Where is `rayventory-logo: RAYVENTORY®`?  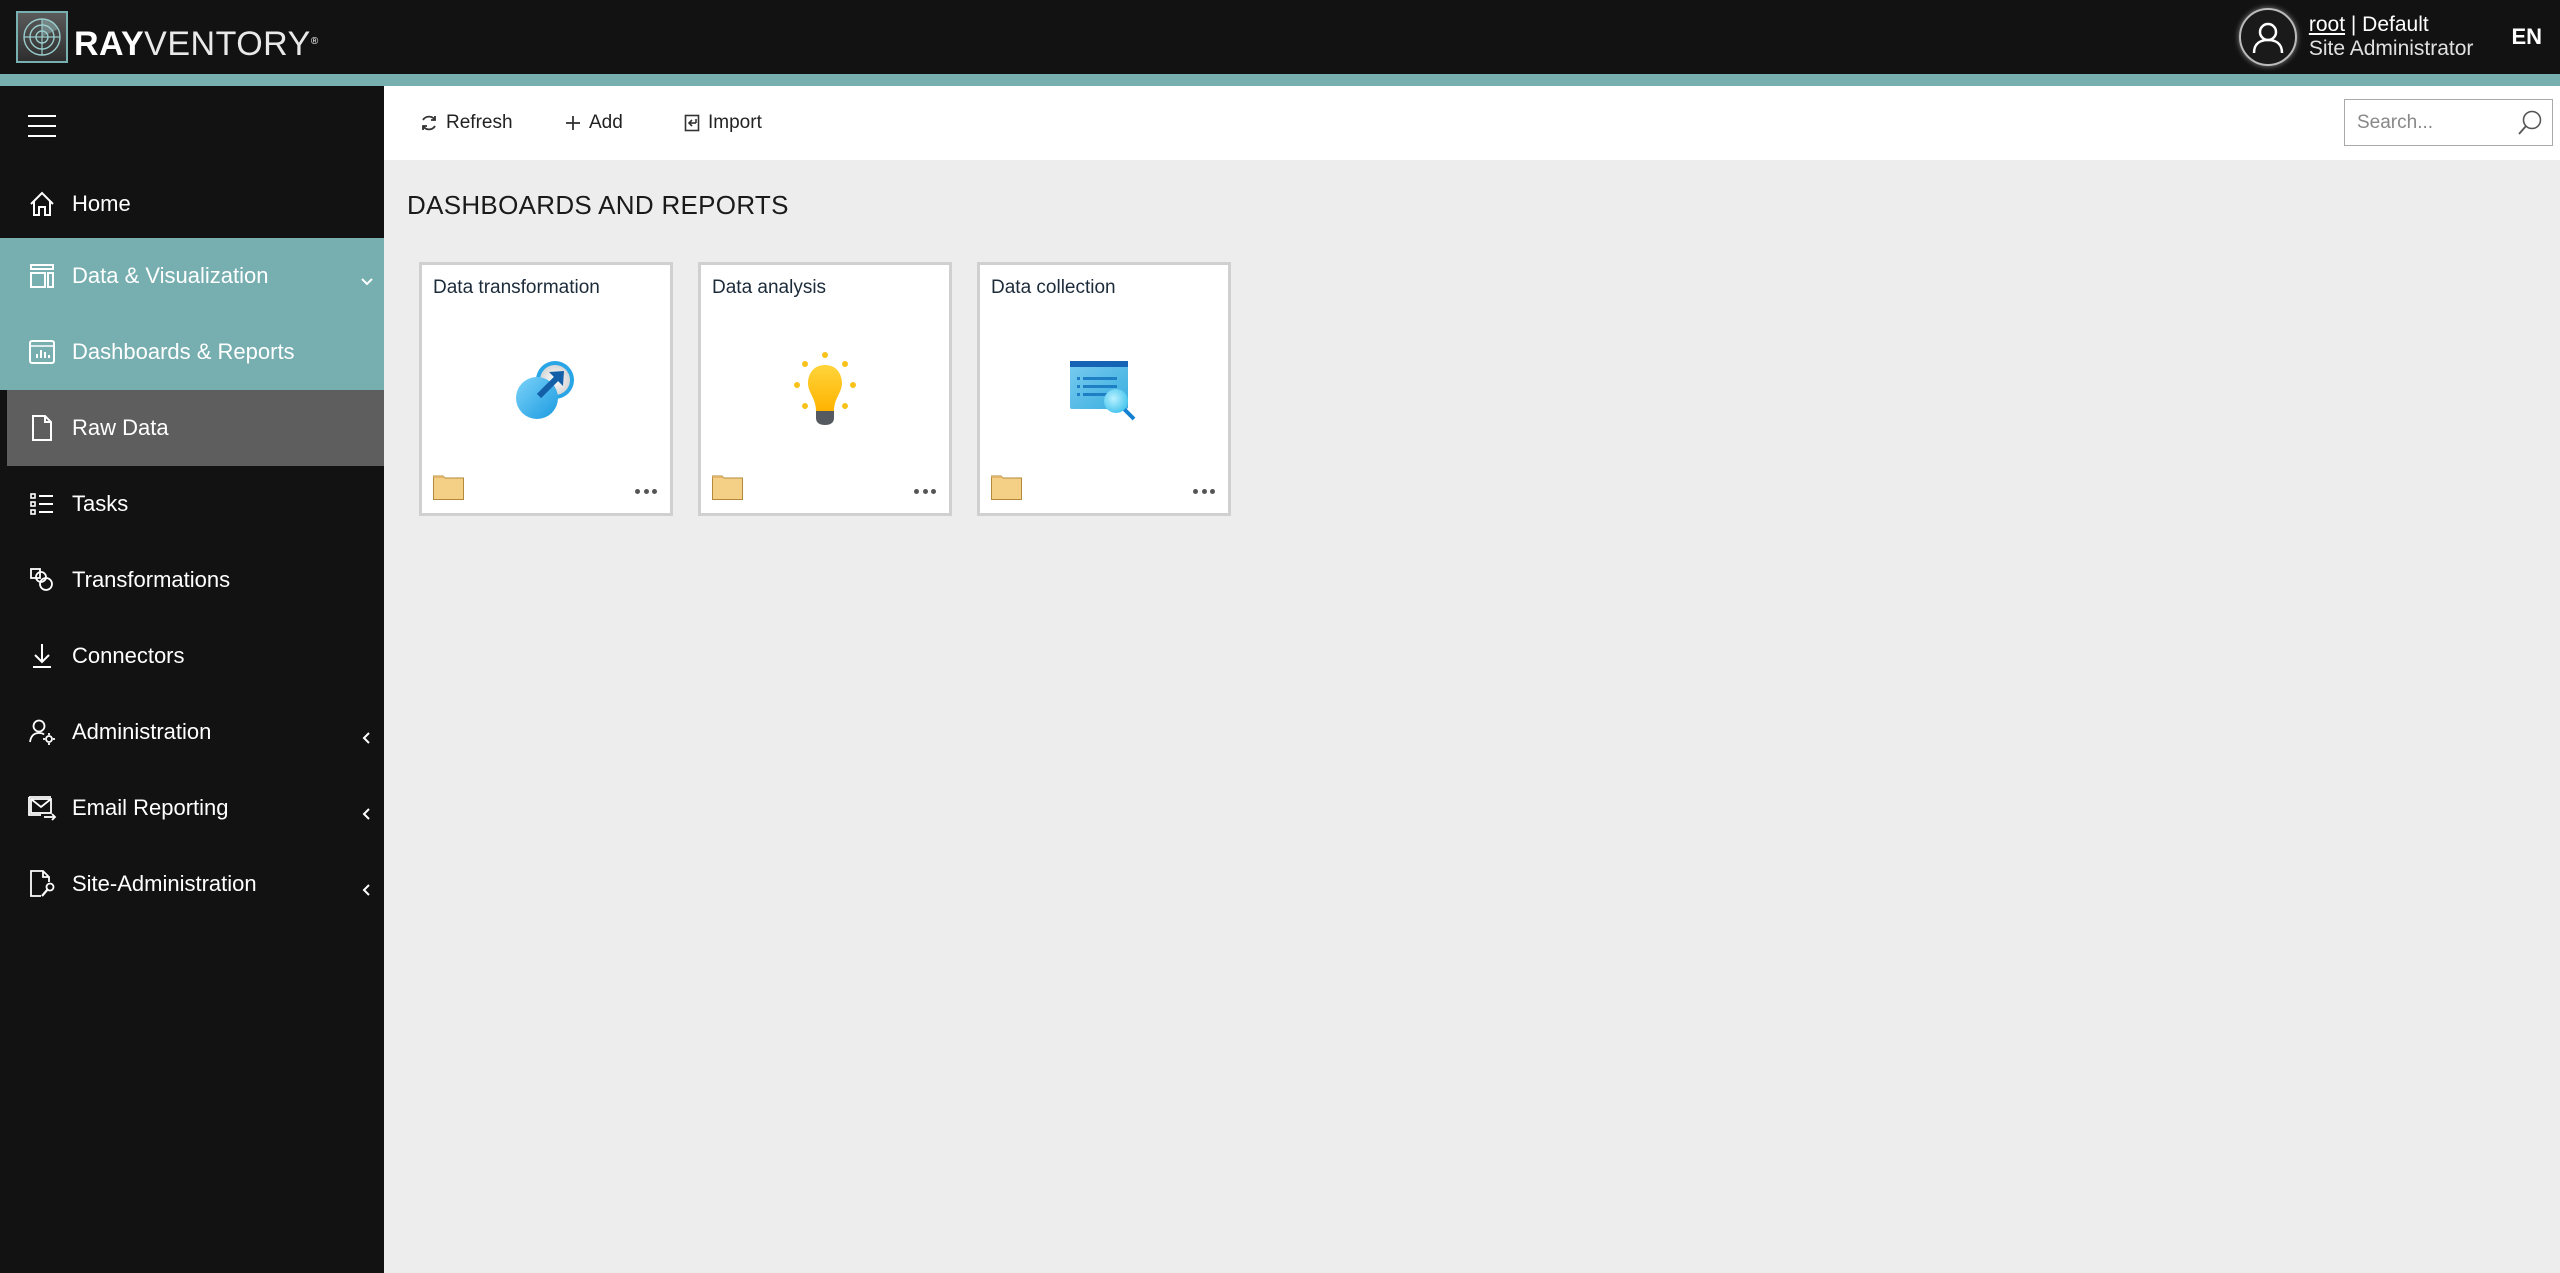 rayventory-logo: RAYVENTORY® is located at coordinates (167, 37).